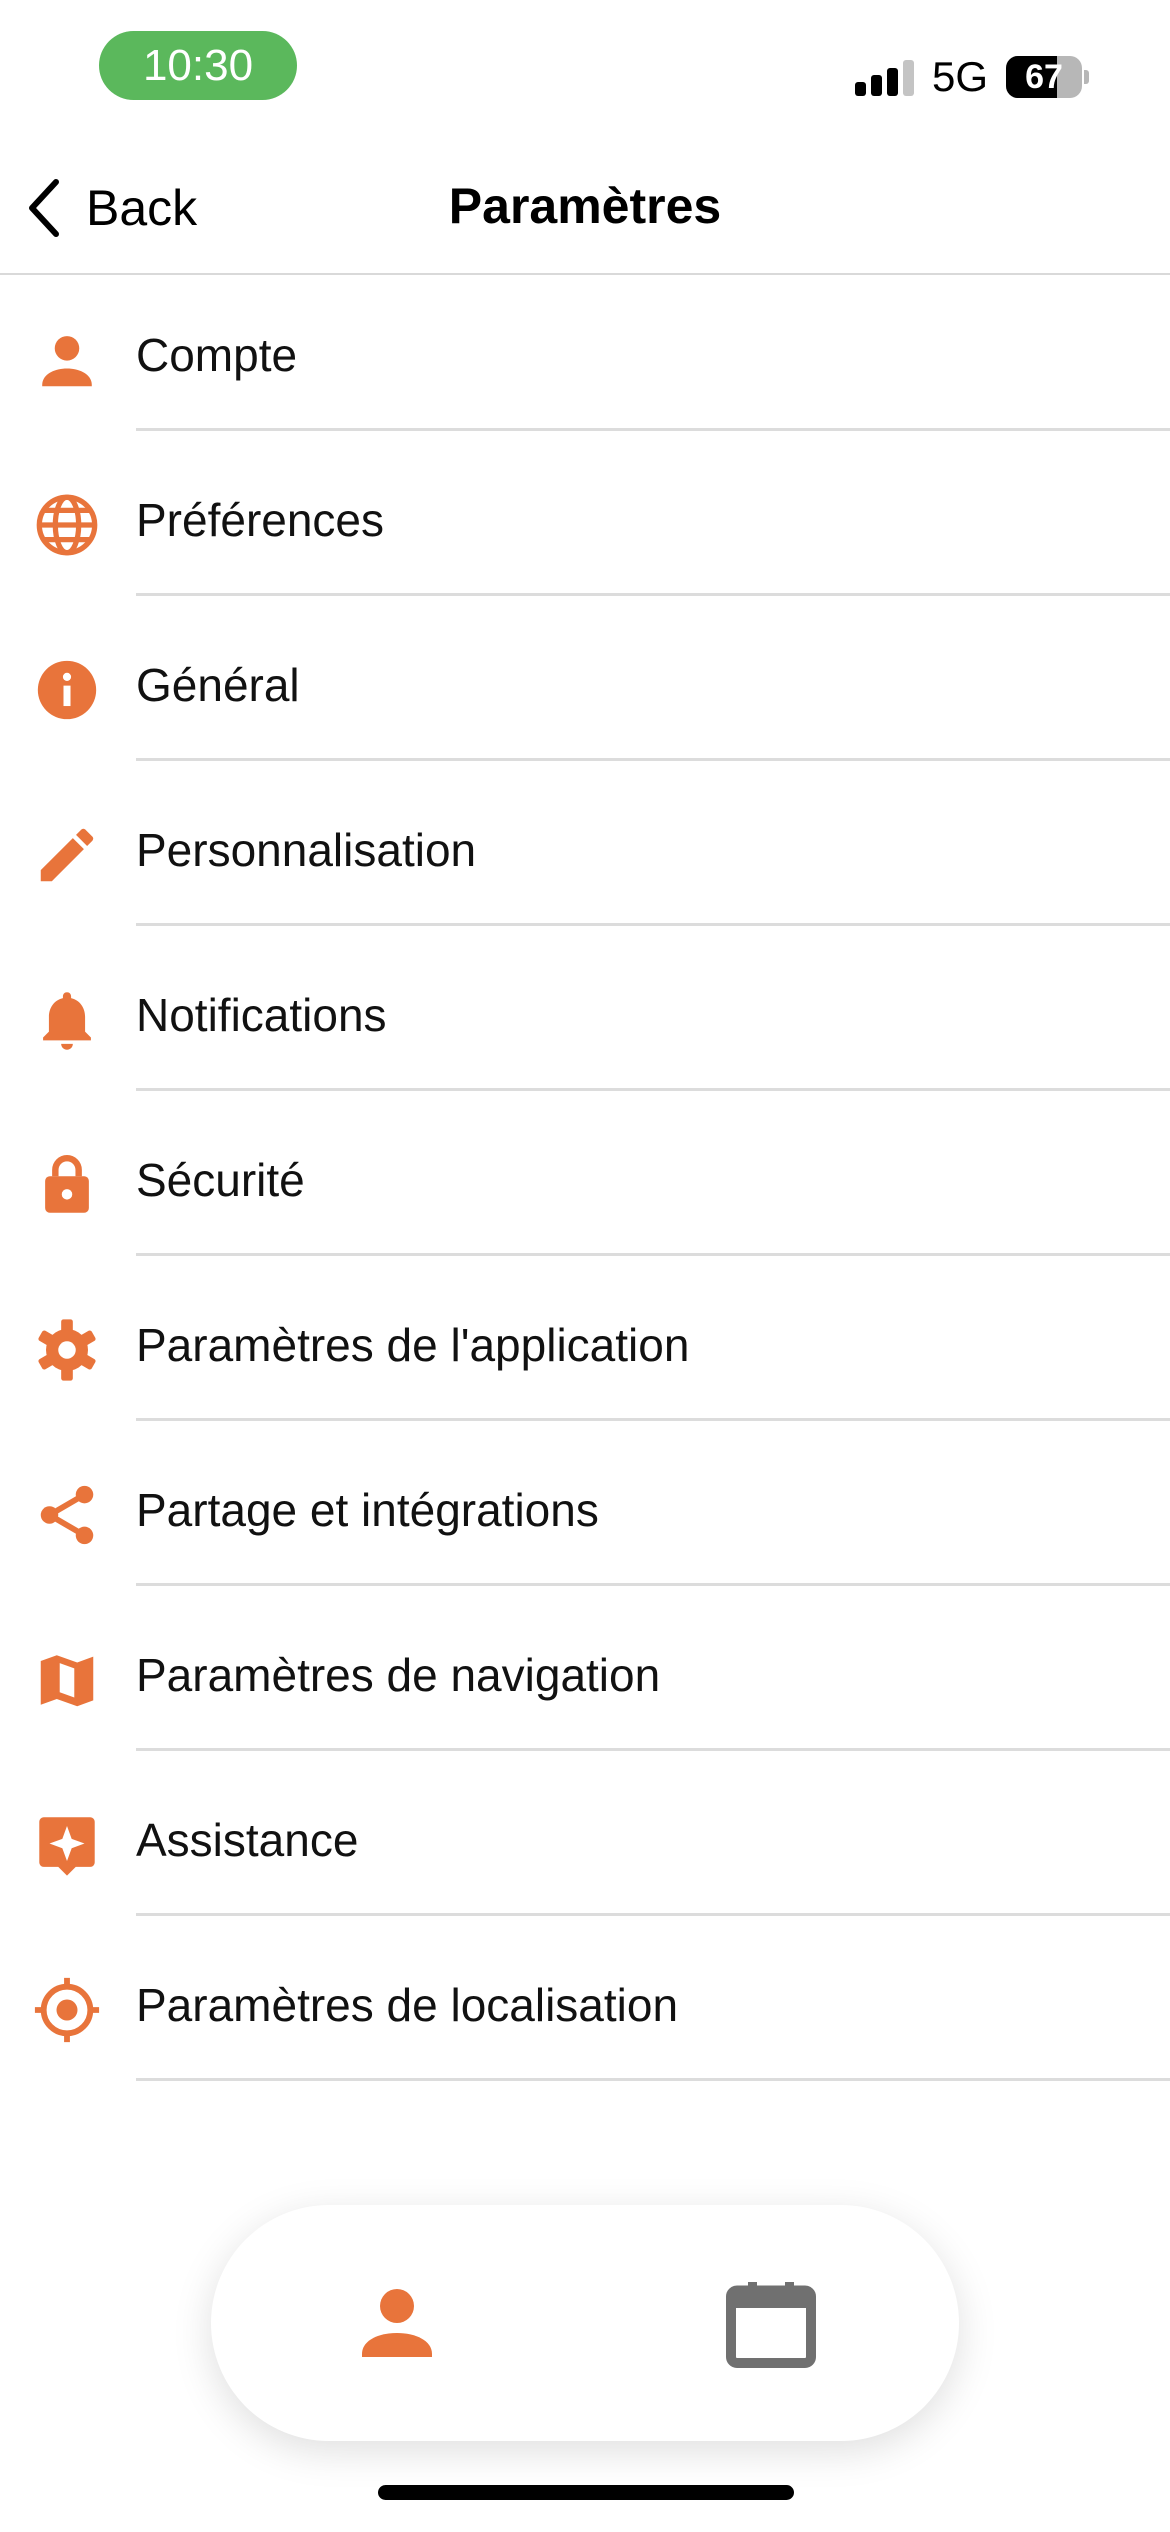 The image size is (1170, 2532). What do you see at coordinates (585, 1842) in the screenshot?
I see `settings-row-assistance: Assistance` at bounding box center [585, 1842].